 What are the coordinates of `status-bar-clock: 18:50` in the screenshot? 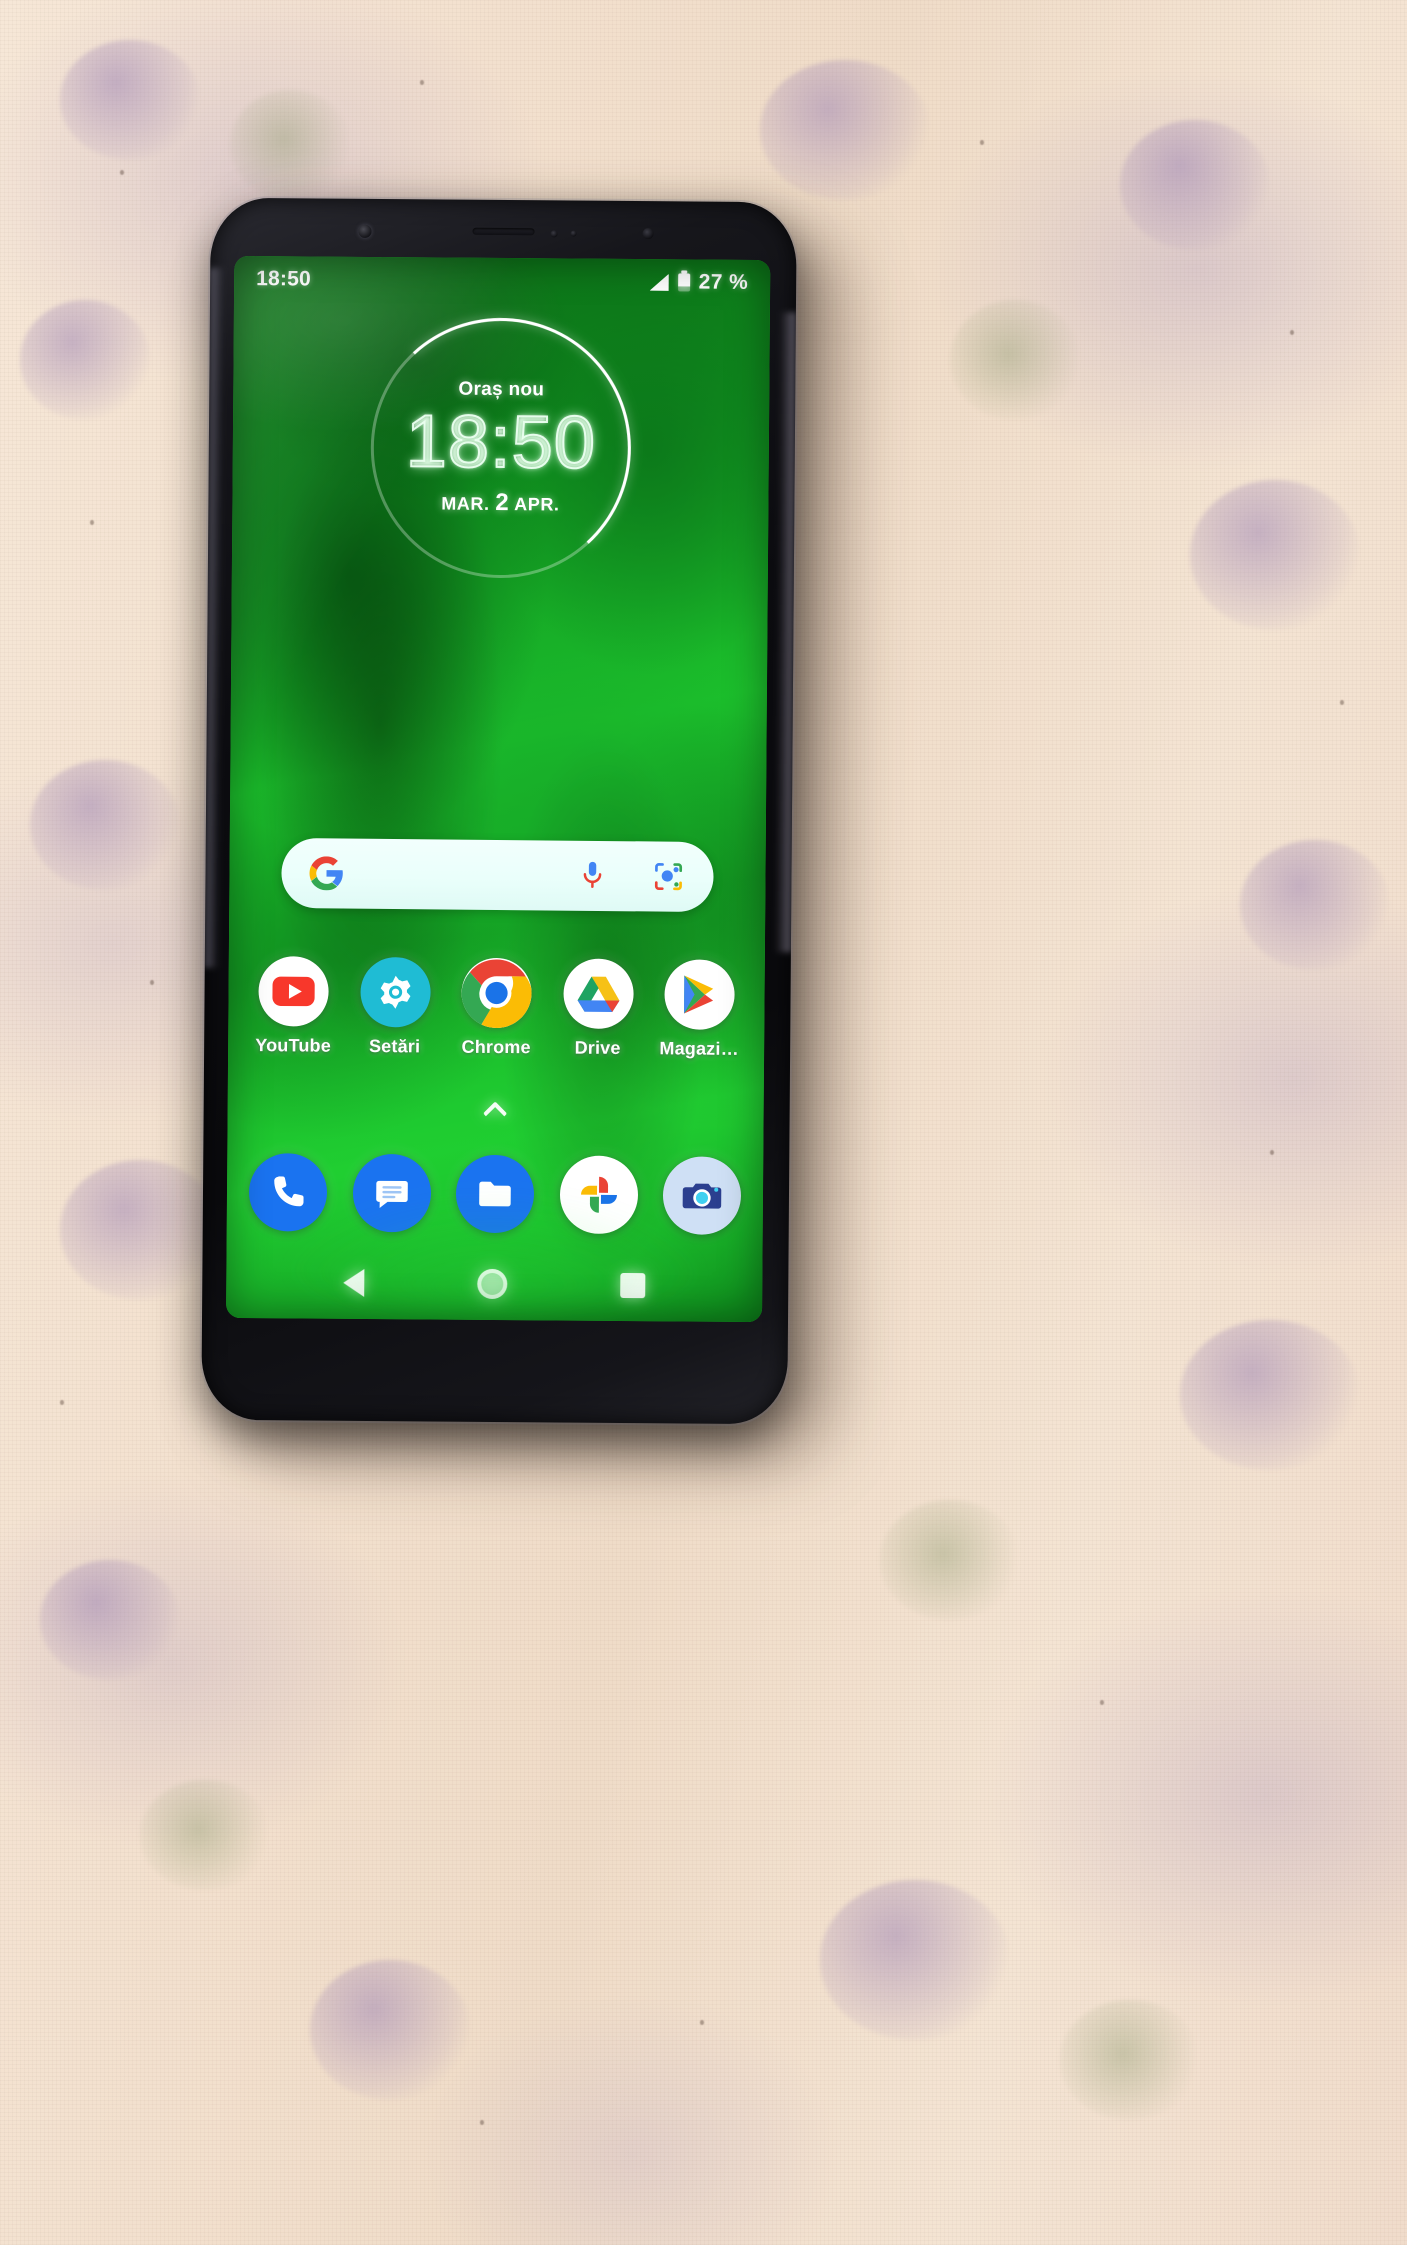 It's located at (283, 279).